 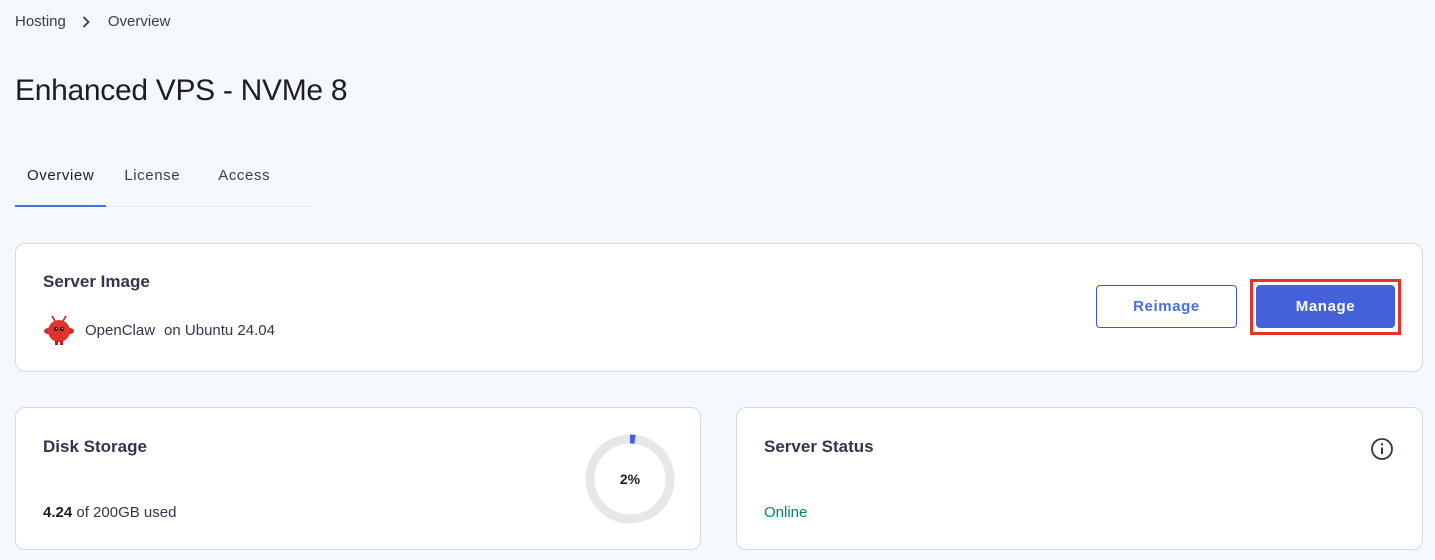 What do you see at coordinates (1166, 306) in the screenshot?
I see `reimage-button: Reimage` at bounding box center [1166, 306].